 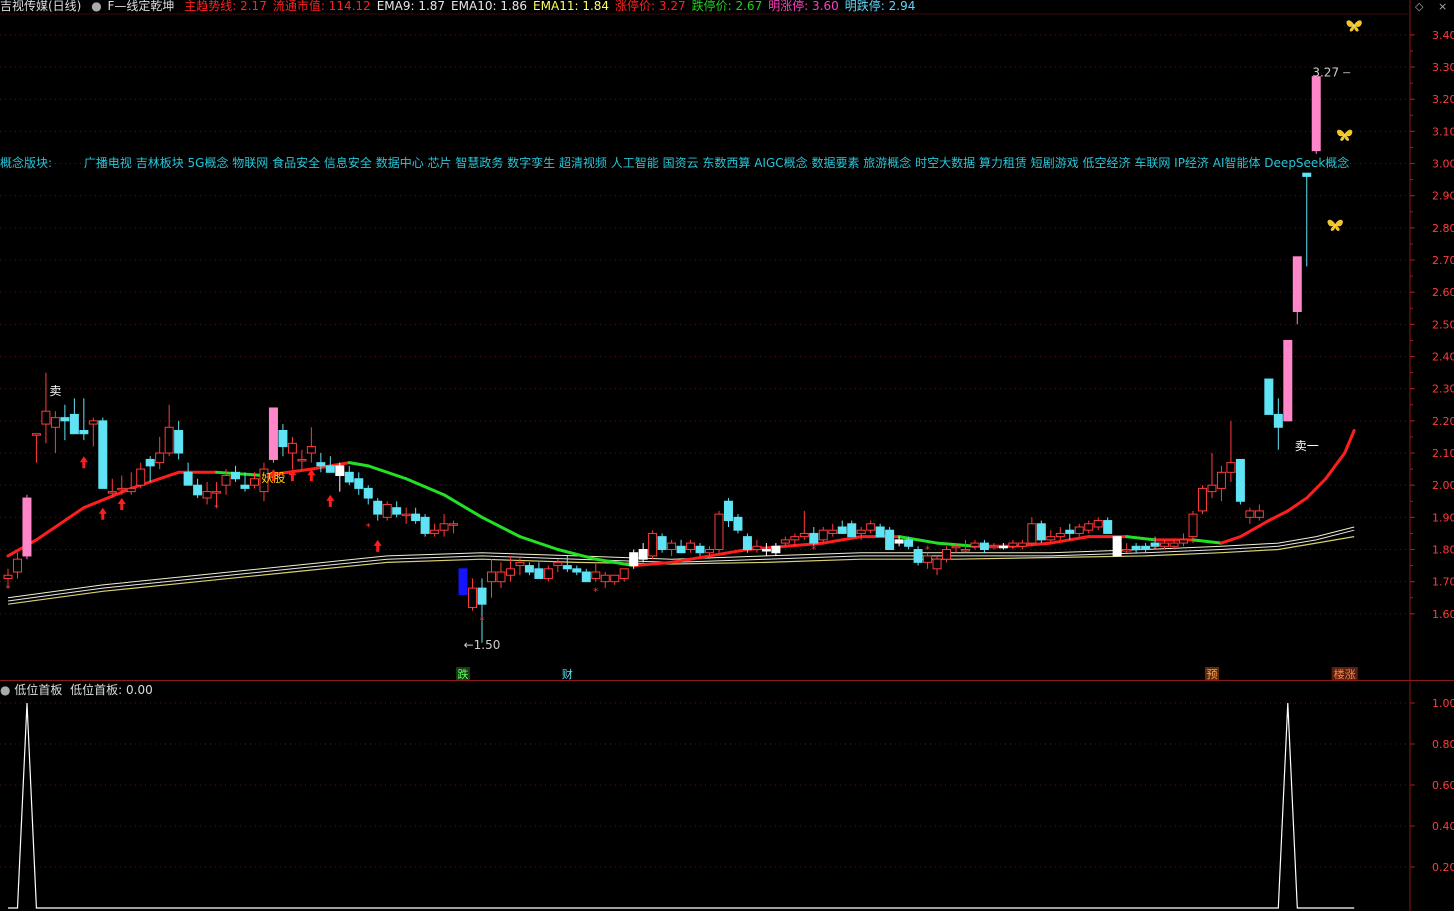 I want to click on close-icon: ×, so click(x=1442, y=6).